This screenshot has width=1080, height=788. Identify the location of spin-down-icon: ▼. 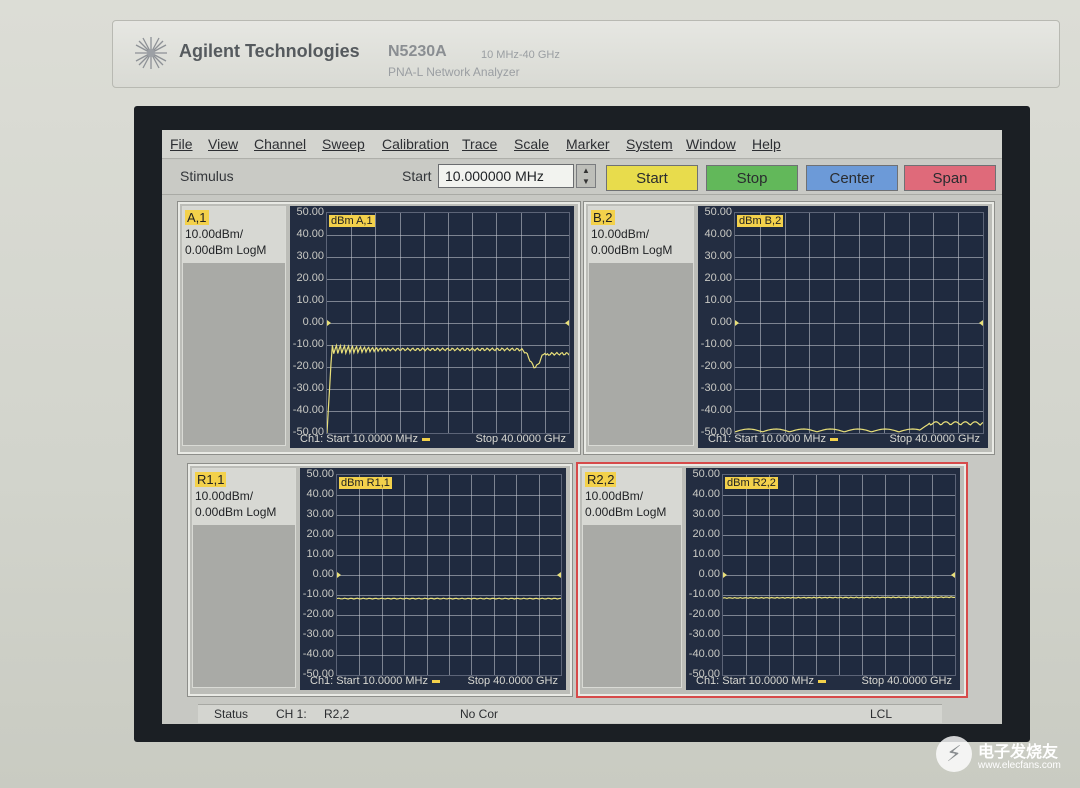
(586, 181).